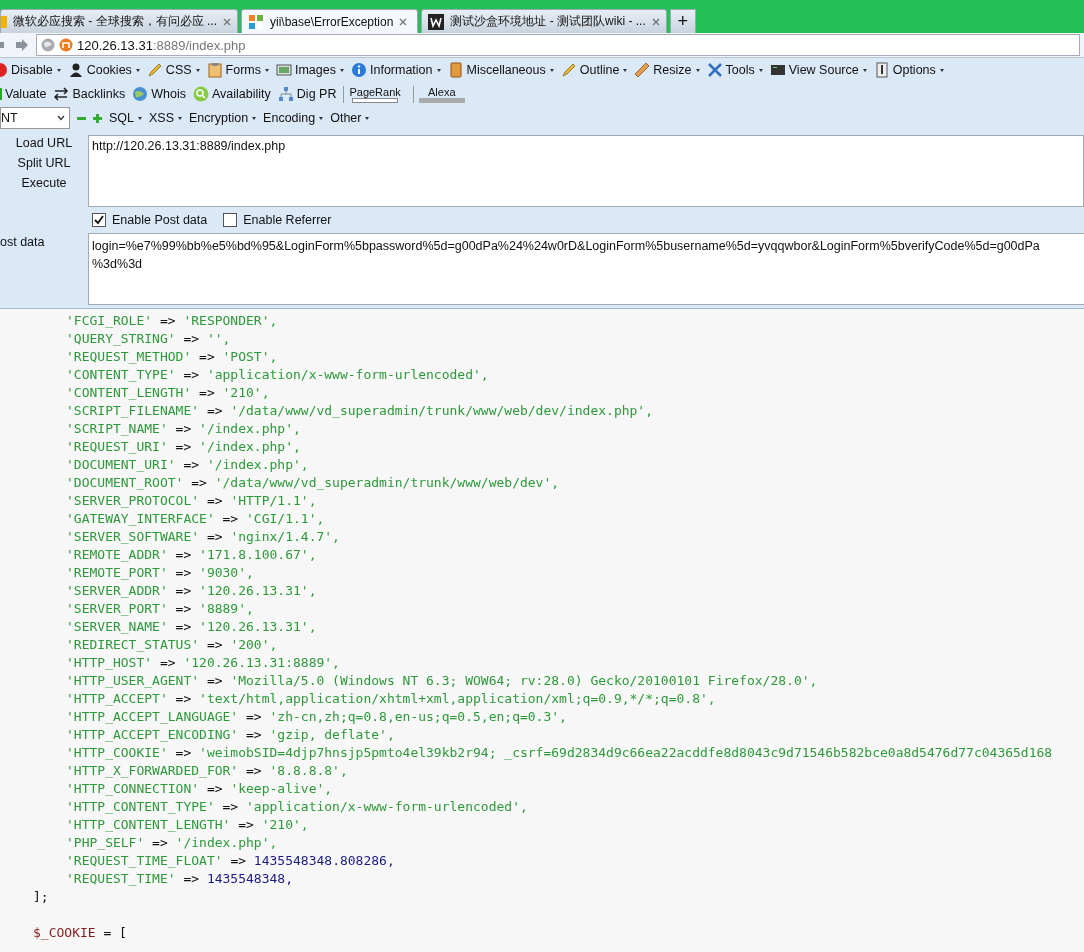 Image resolution: width=1084 pixels, height=952 pixels. What do you see at coordinates (161, 45) in the screenshot?
I see `url-text: 120.26.13.31:8889/index.php` at bounding box center [161, 45].